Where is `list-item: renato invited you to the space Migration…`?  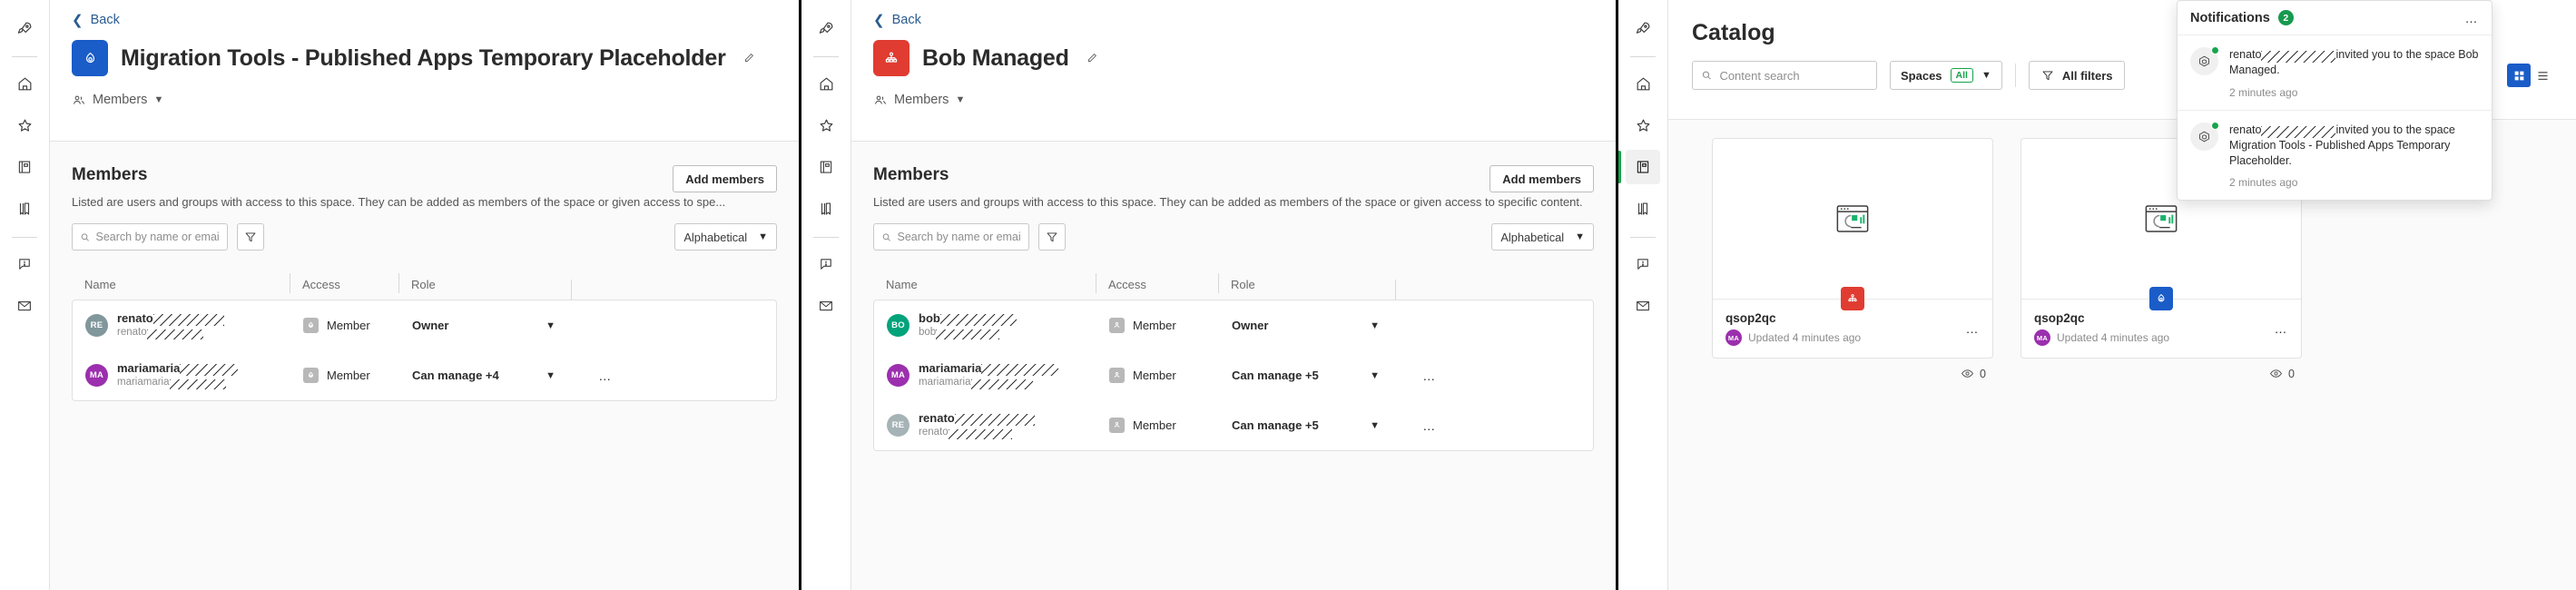
list-item: renato invited you to the space Migration… is located at coordinates (2335, 156).